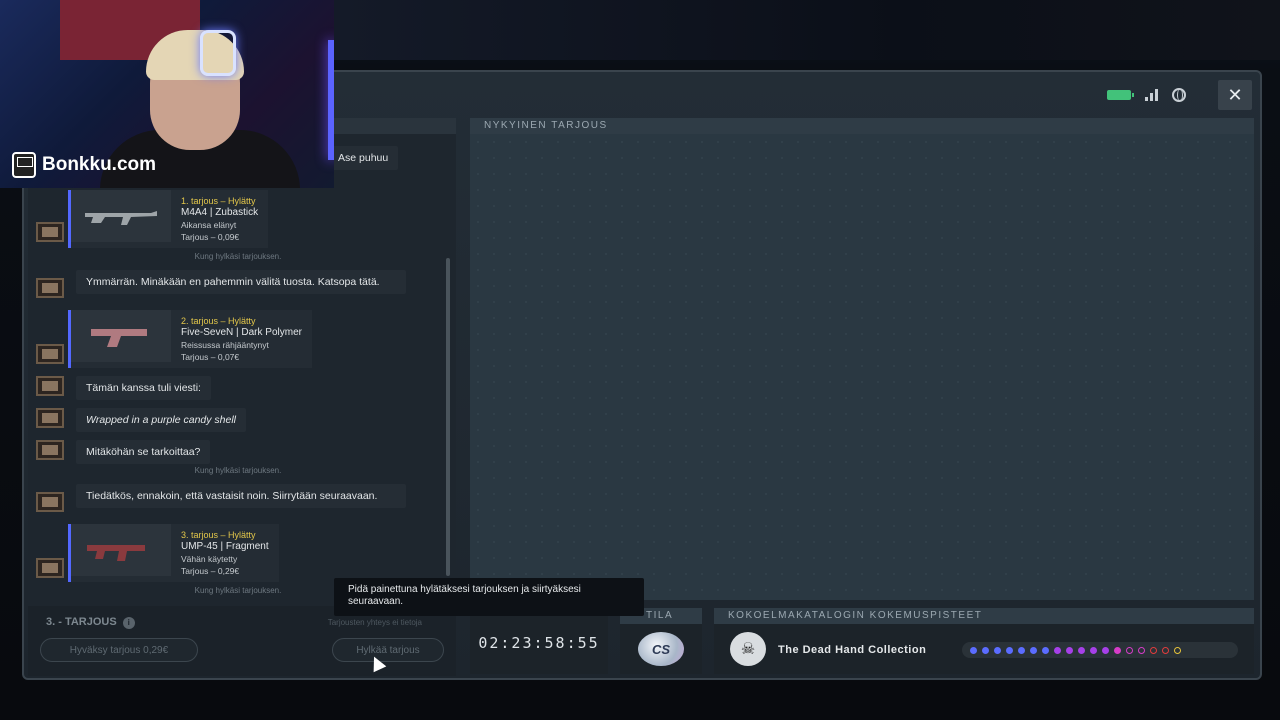  I want to click on webcam-overlay: Bonkku.com, so click(167, 94).